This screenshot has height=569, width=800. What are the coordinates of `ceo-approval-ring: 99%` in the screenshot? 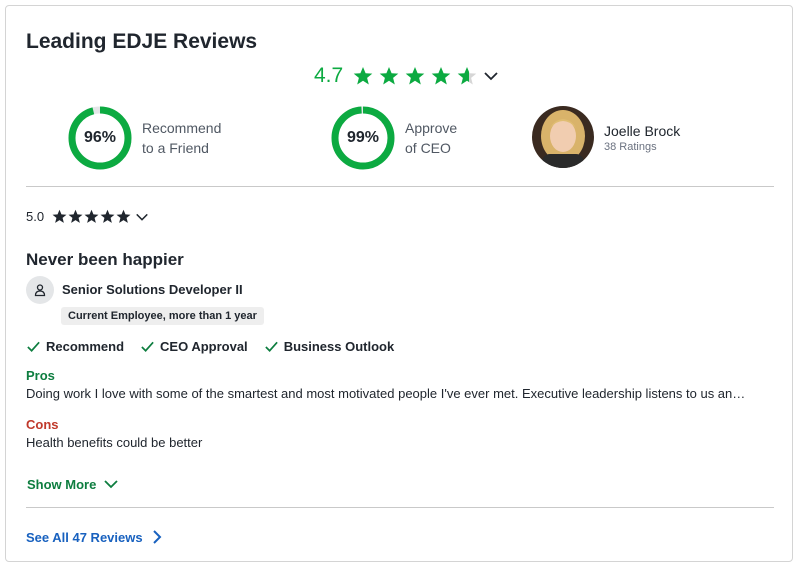 It's located at (363, 138).